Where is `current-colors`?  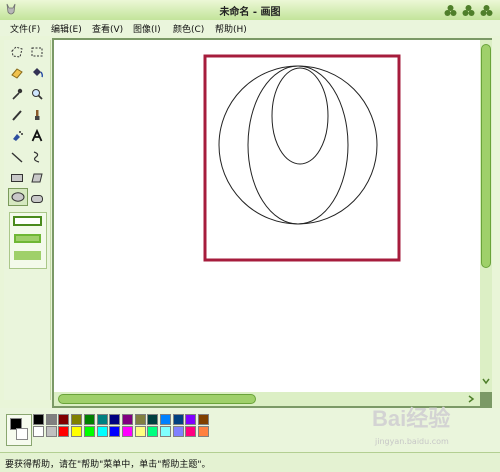 current-colors is located at coordinates (19, 430).